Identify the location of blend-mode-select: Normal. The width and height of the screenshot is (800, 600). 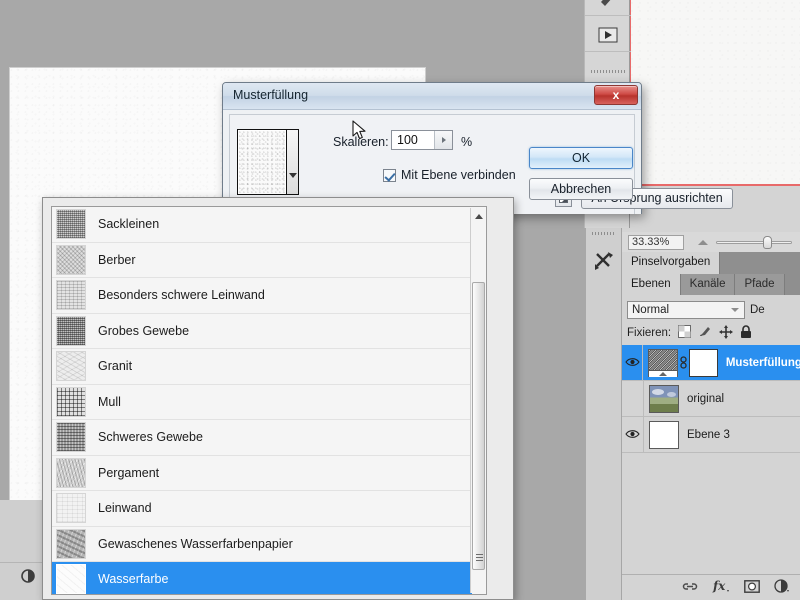
(686, 309).